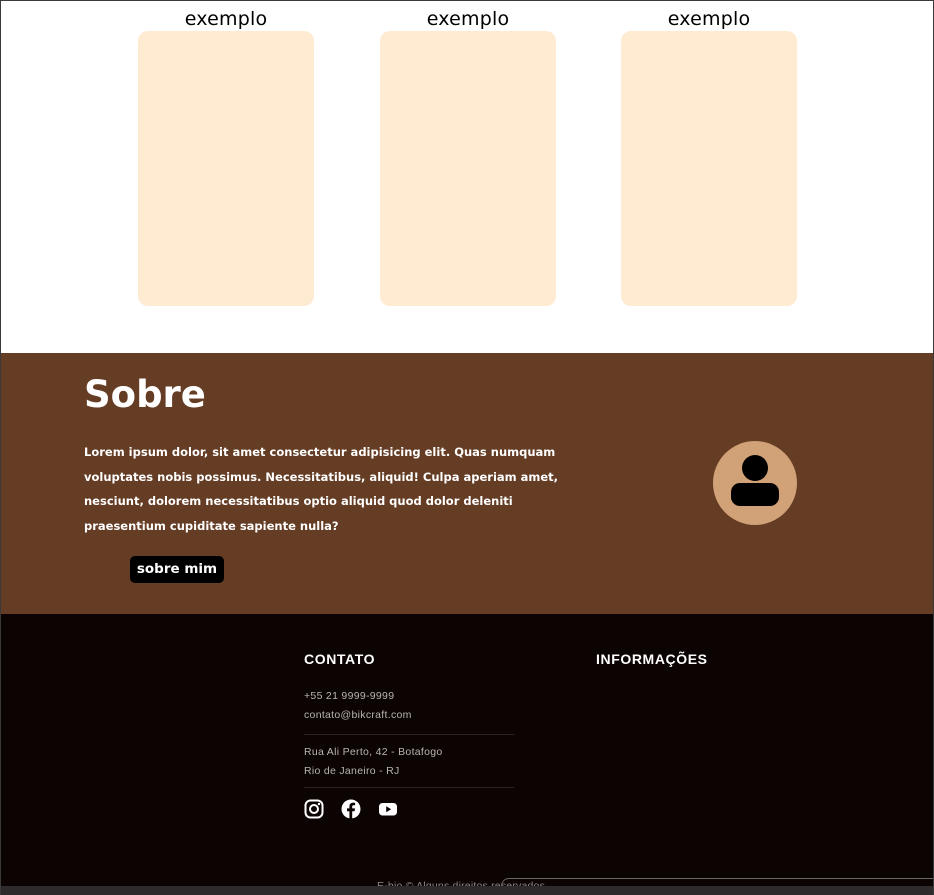  What do you see at coordinates (351, 809) in the screenshot?
I see `facebook-icon` at bounding box center [351, 809].